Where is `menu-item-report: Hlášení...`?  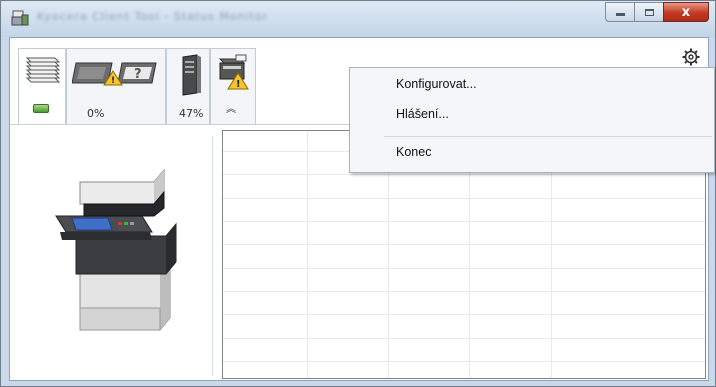
menu-item-report: Hlášení... is located at coordinates (422, 114).